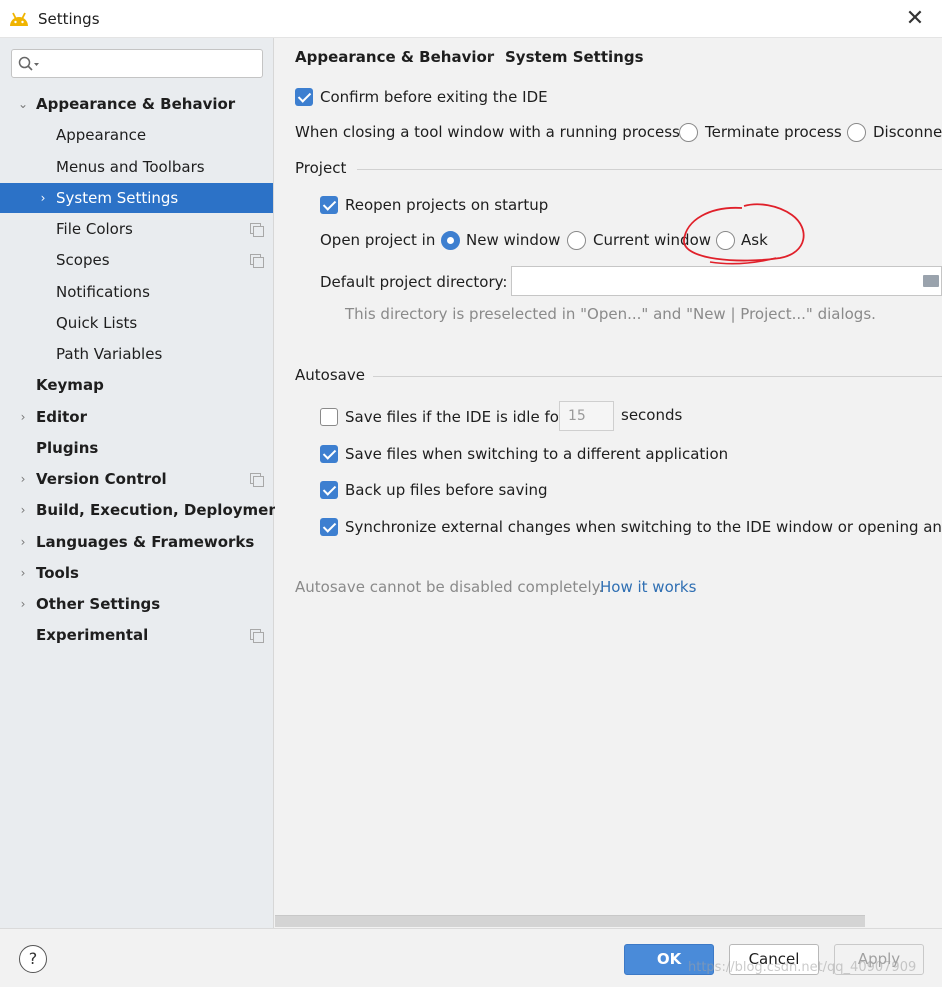 Image resolution: width=942 pixels, height=987 pixels. Describe the element at coordinates (92, 635) in the screenshot. I see `sidebar-item-label: Experimental` at that location.